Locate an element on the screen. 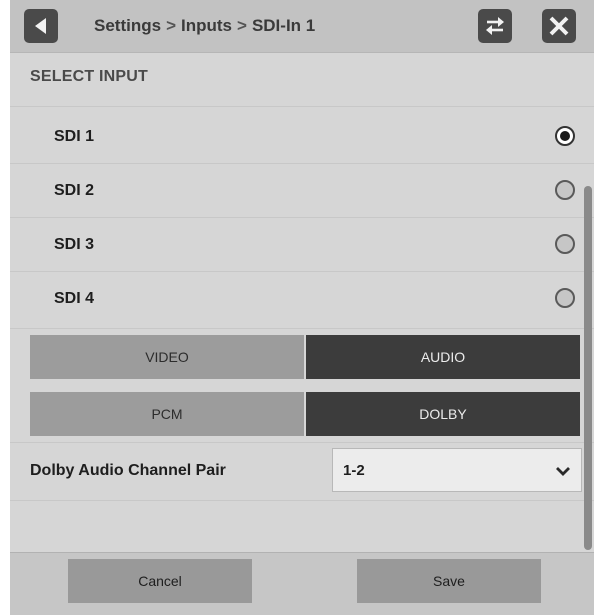 The height and width of the screenshot is (615, 594). back-button is located at coordinates (41, 26).